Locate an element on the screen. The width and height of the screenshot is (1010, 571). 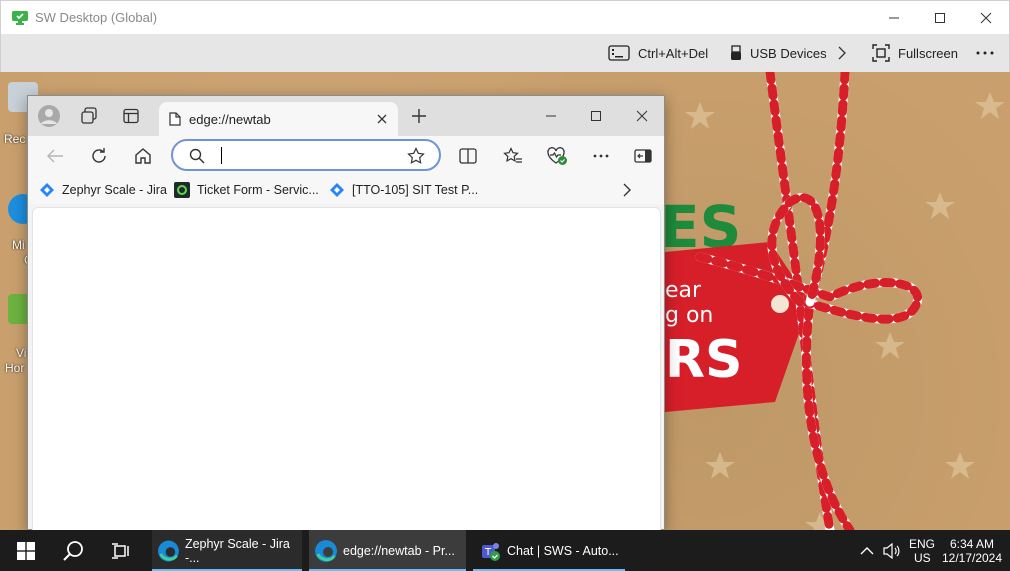
search-button is located at coordinates (74, 550).